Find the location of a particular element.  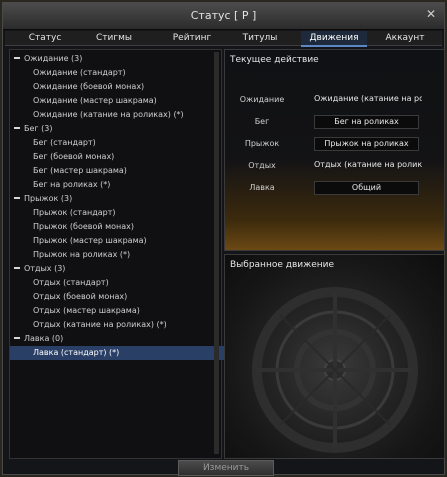

shop-label: Лавка is located at coordinates (262, 187).